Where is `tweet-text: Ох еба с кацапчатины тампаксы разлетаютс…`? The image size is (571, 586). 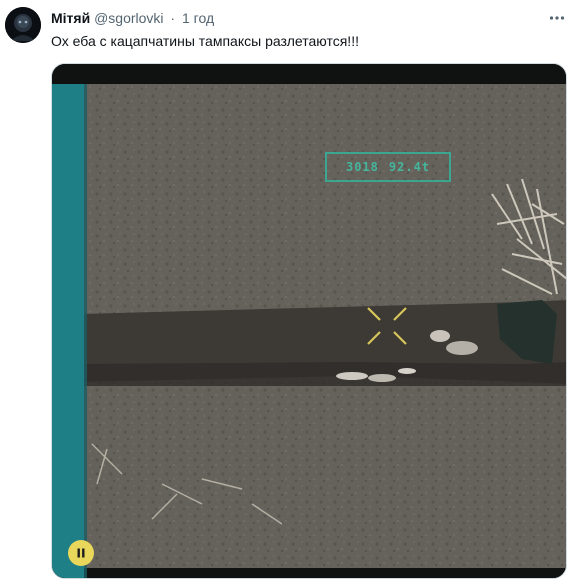 tweet-text: Ох еба с кацапчатины тампаксы разлетаютс… is located at coordinates (205, 41).